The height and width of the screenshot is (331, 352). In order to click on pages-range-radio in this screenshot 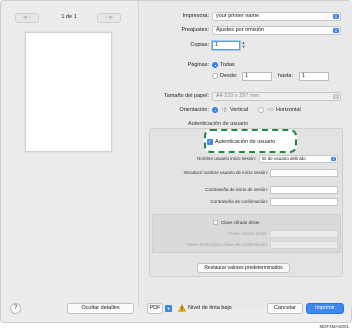, I will do `click(215, 76)`.